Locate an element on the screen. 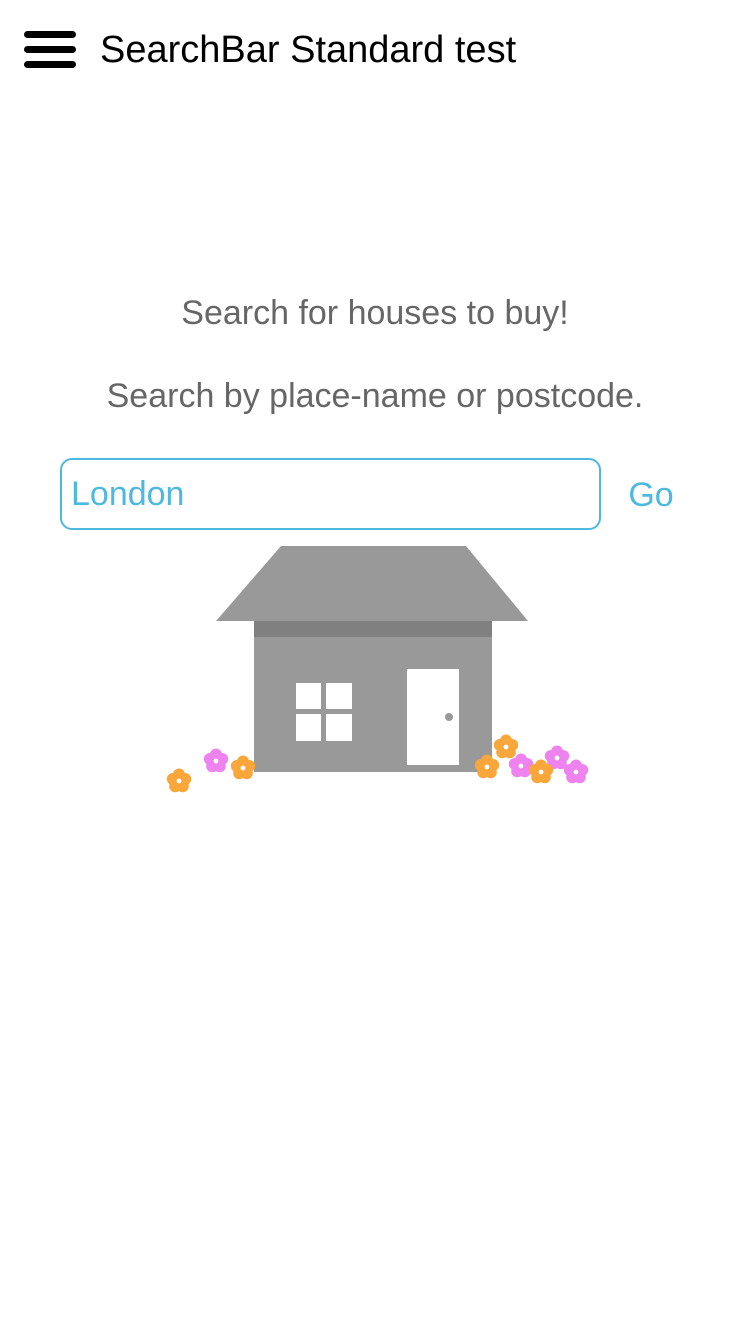 The image size is (750, 1334). hamburger-menu-icon is located at coordinates (50, 50).